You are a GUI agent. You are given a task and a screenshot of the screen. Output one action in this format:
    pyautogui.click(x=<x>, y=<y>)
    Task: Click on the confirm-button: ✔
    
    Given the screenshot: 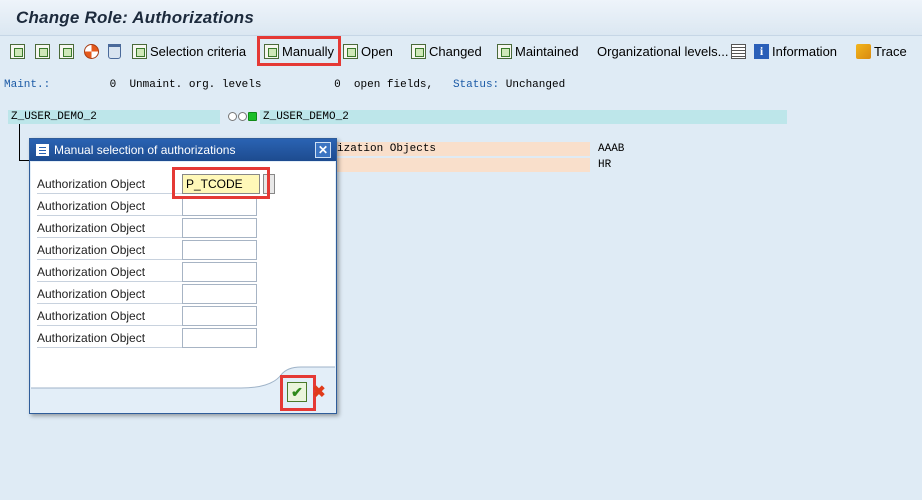 What is the action you would take?
    pyautogui.click(x=297, y=392)
    